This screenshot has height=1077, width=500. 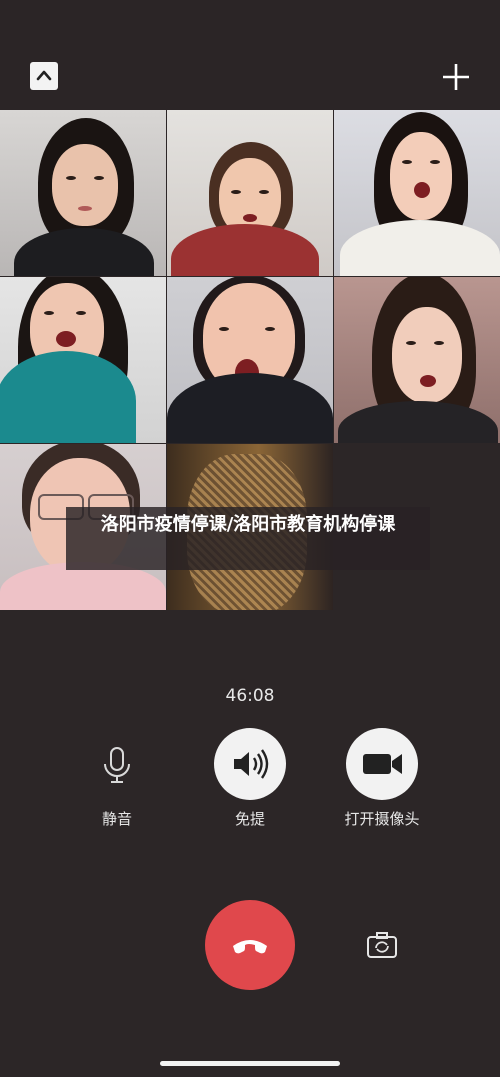 I want to click on speaker-label: 免提, so click(x=249, y=819).